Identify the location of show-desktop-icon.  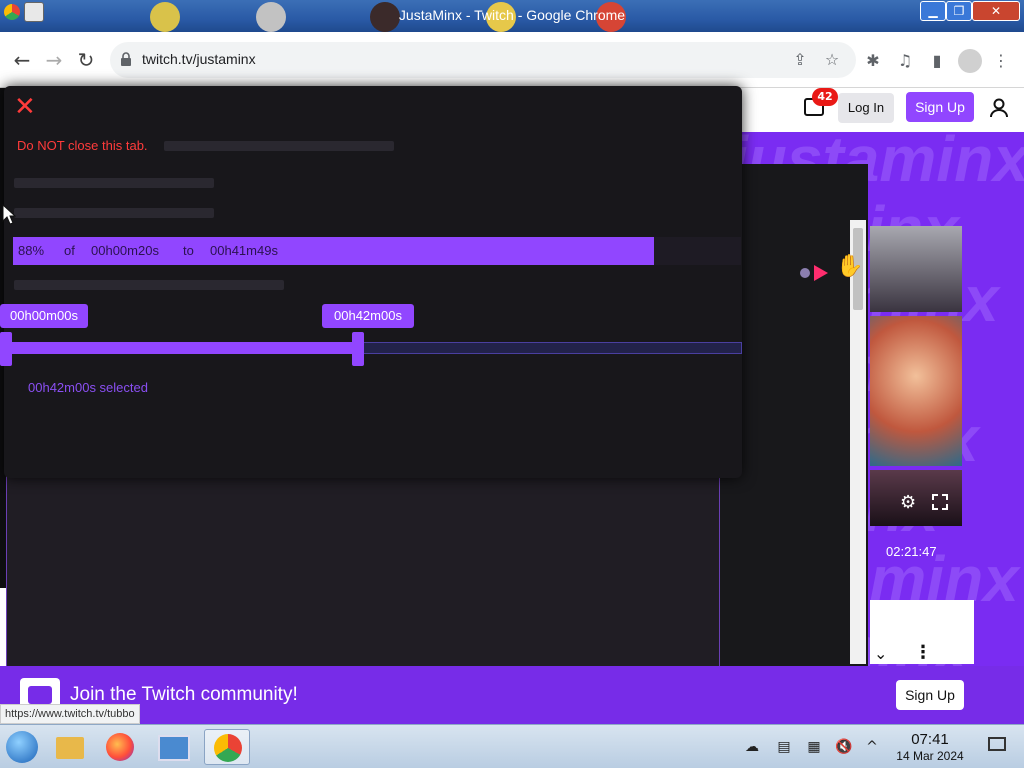
(997, 744).